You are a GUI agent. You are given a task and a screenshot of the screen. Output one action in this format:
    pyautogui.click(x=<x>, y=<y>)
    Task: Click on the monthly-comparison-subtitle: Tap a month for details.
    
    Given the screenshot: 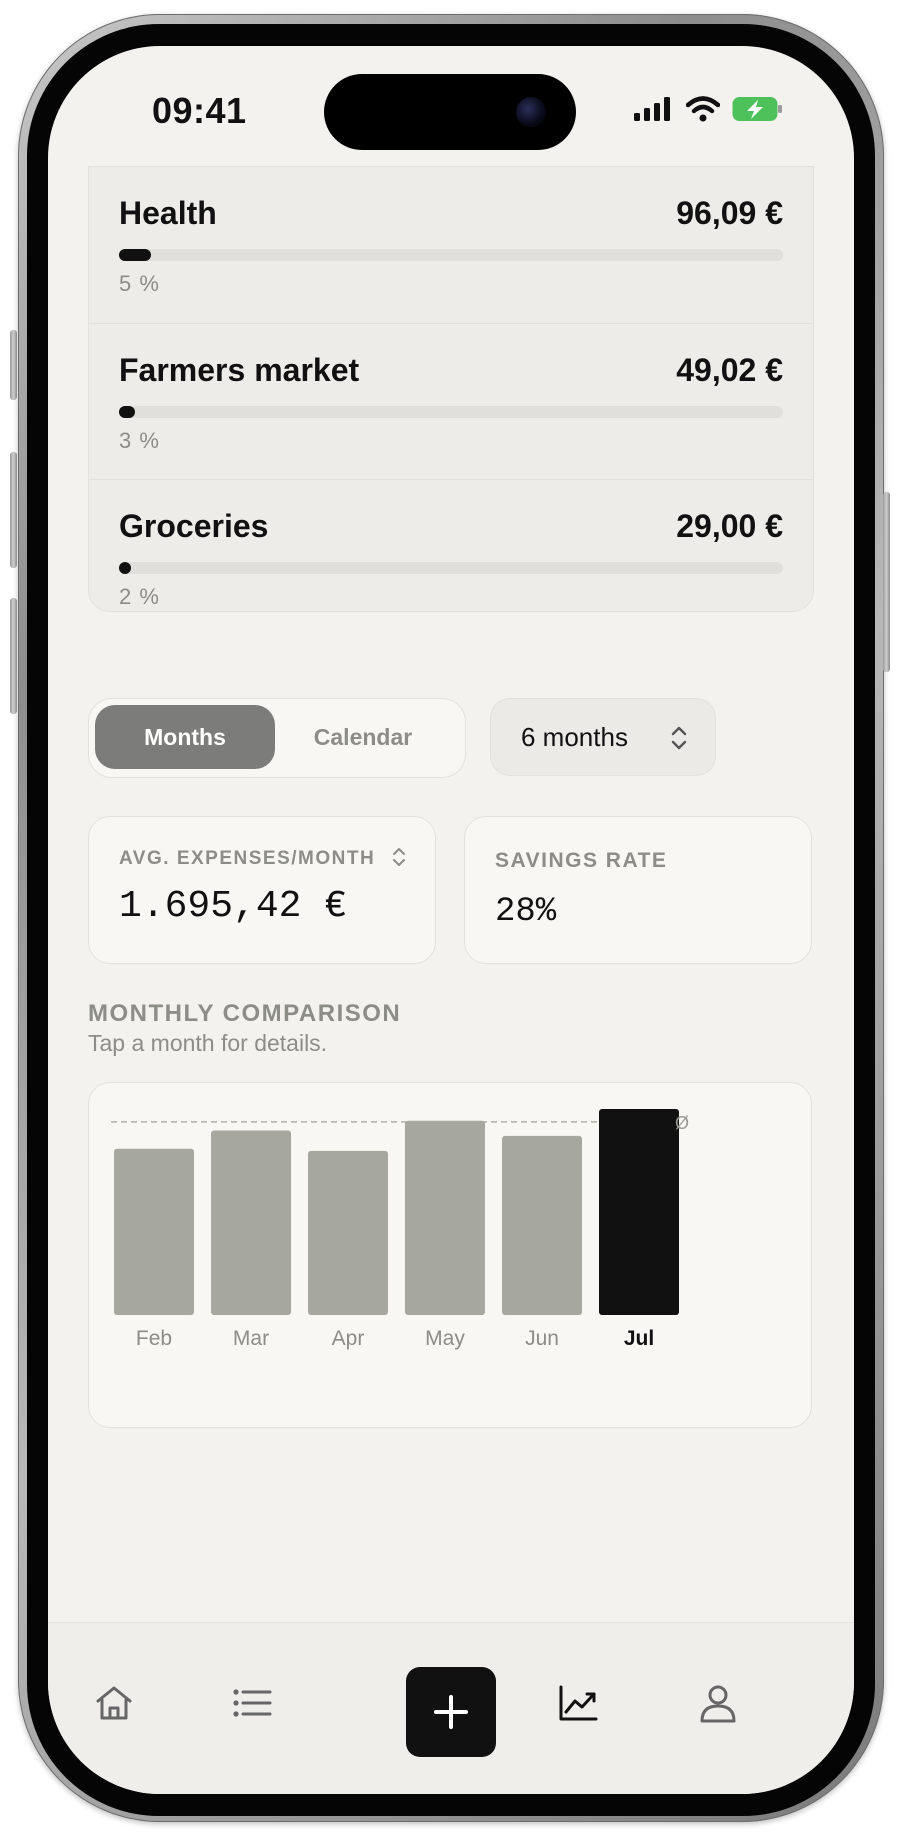 What is the action you would take?
    pyautogui.click(x=208, y=1043)
    